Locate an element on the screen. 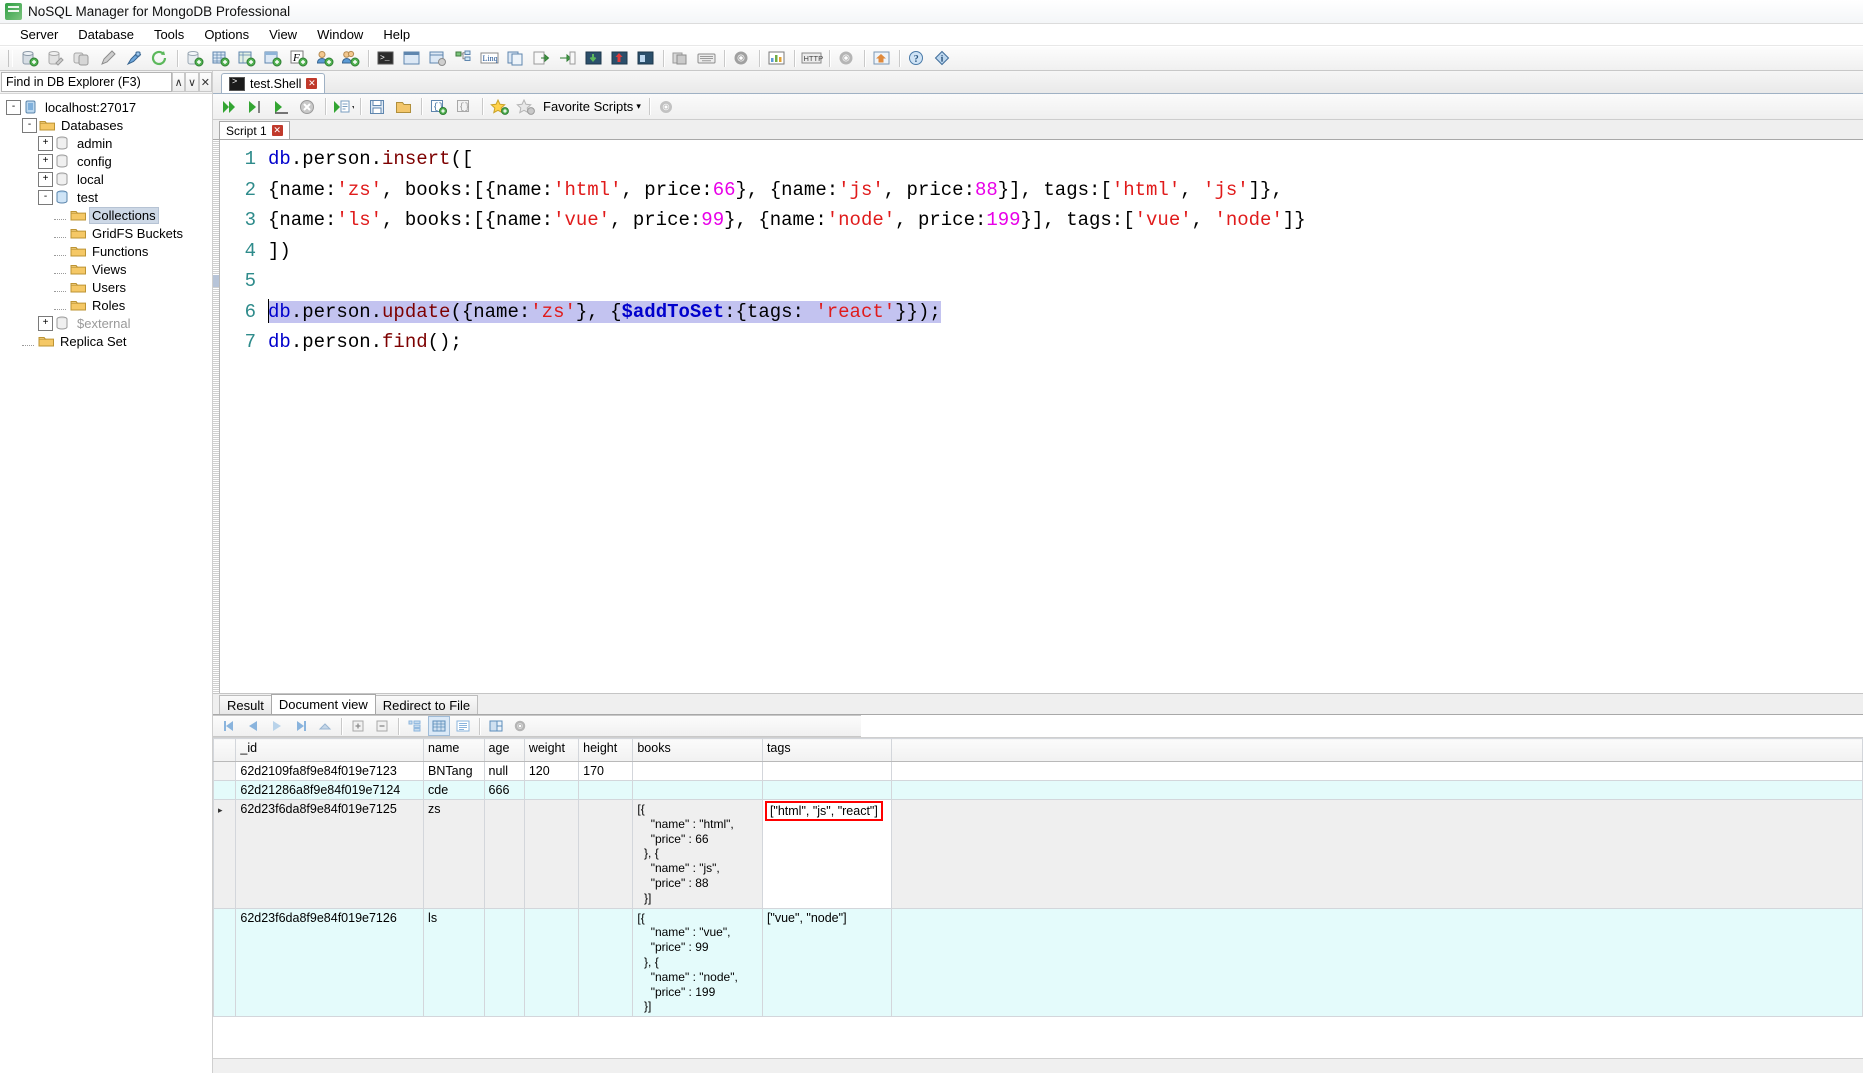 Image resolution: width=1863 pixels, height=1073 pixels. add-record-icon is located at coordinates (358, 726).